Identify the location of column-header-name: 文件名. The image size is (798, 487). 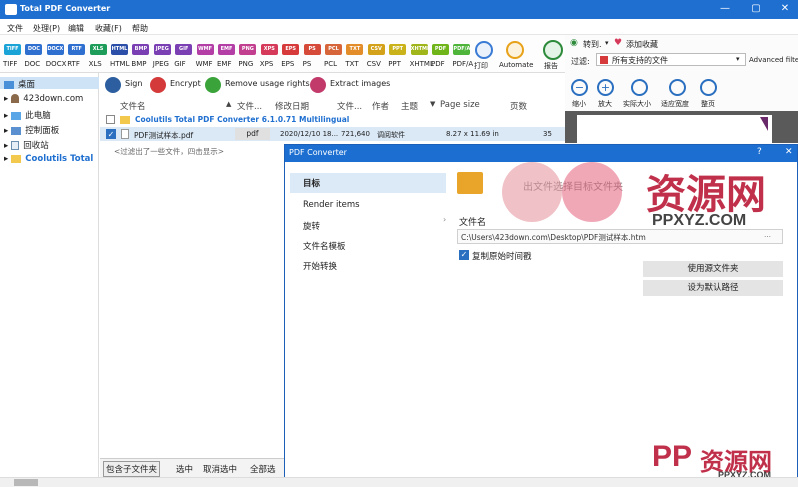
(133, 106).